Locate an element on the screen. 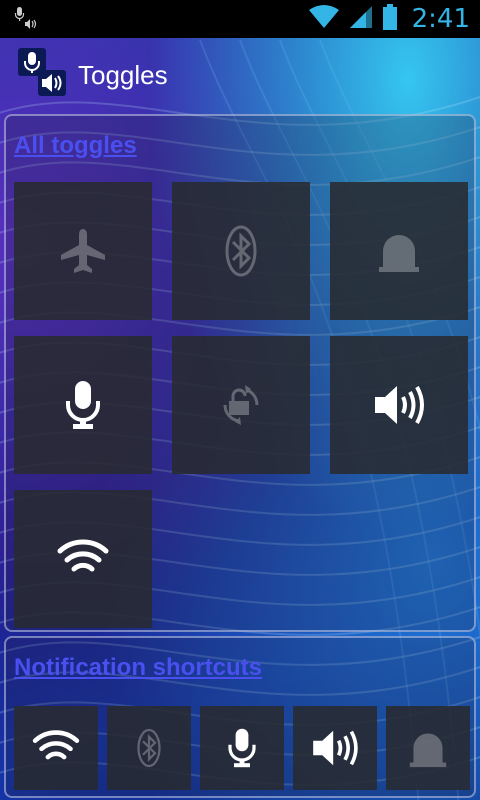 The image size is (480, 800). status-bar: 2:41 is located at coordinates (240, 19).